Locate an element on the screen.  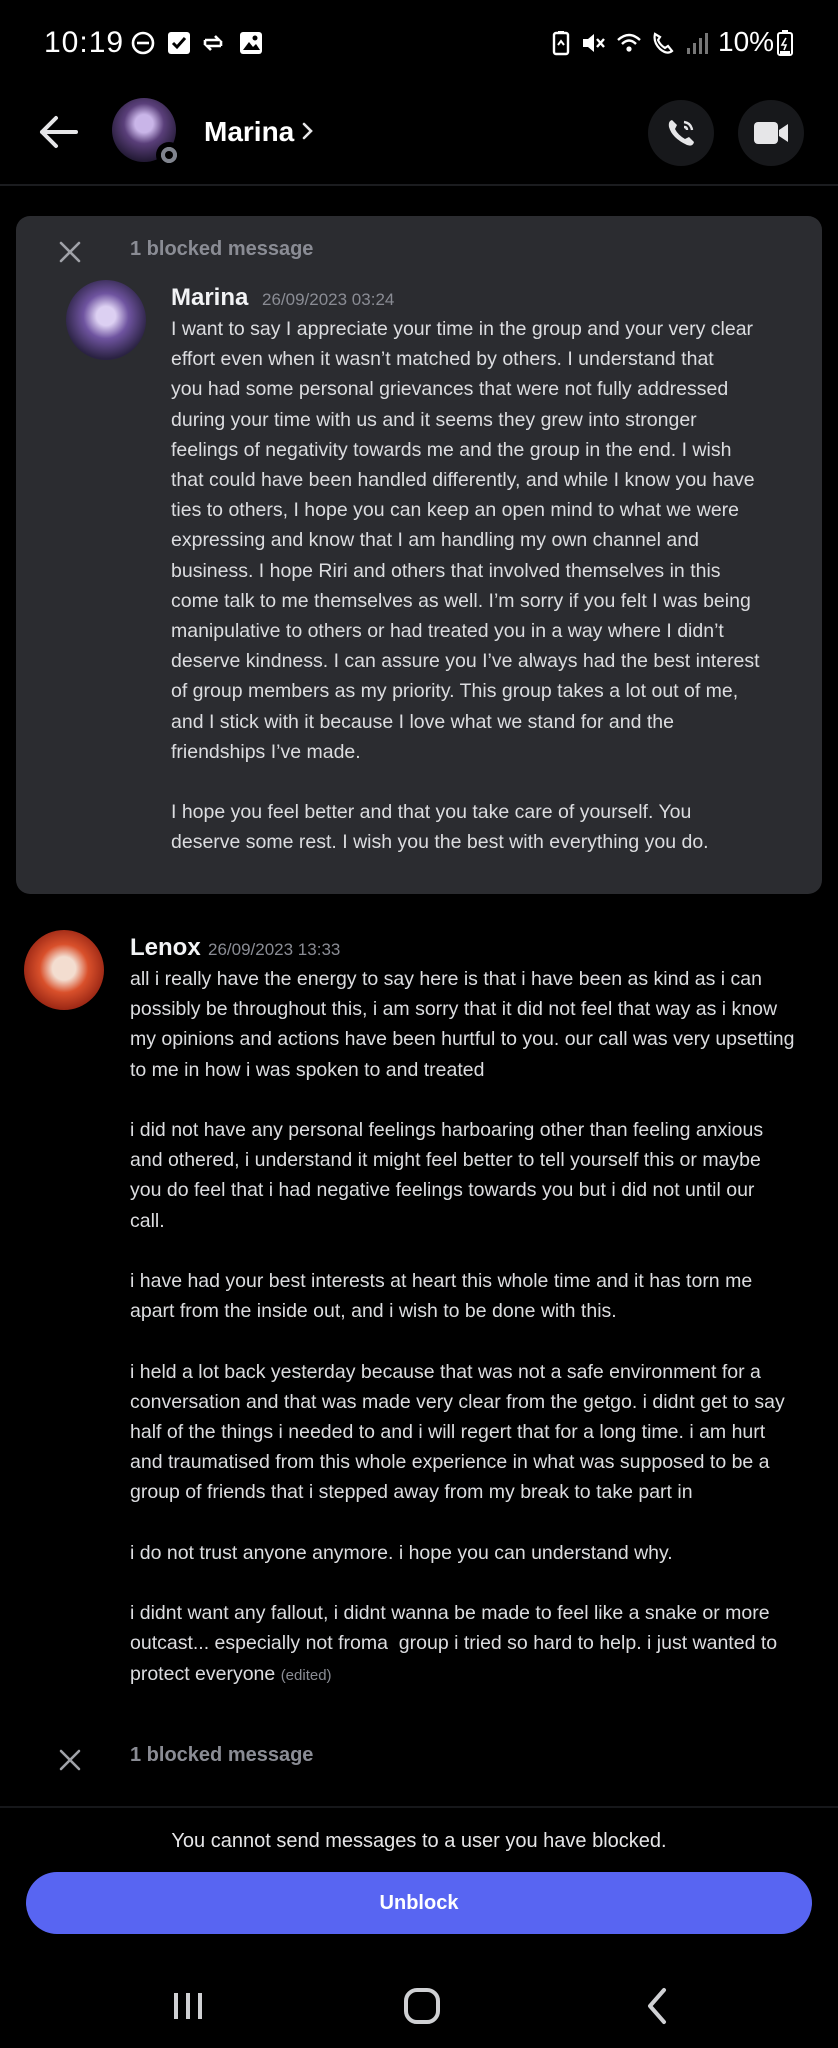
chat-user-name: Marina is located at coordinates (249, 132).